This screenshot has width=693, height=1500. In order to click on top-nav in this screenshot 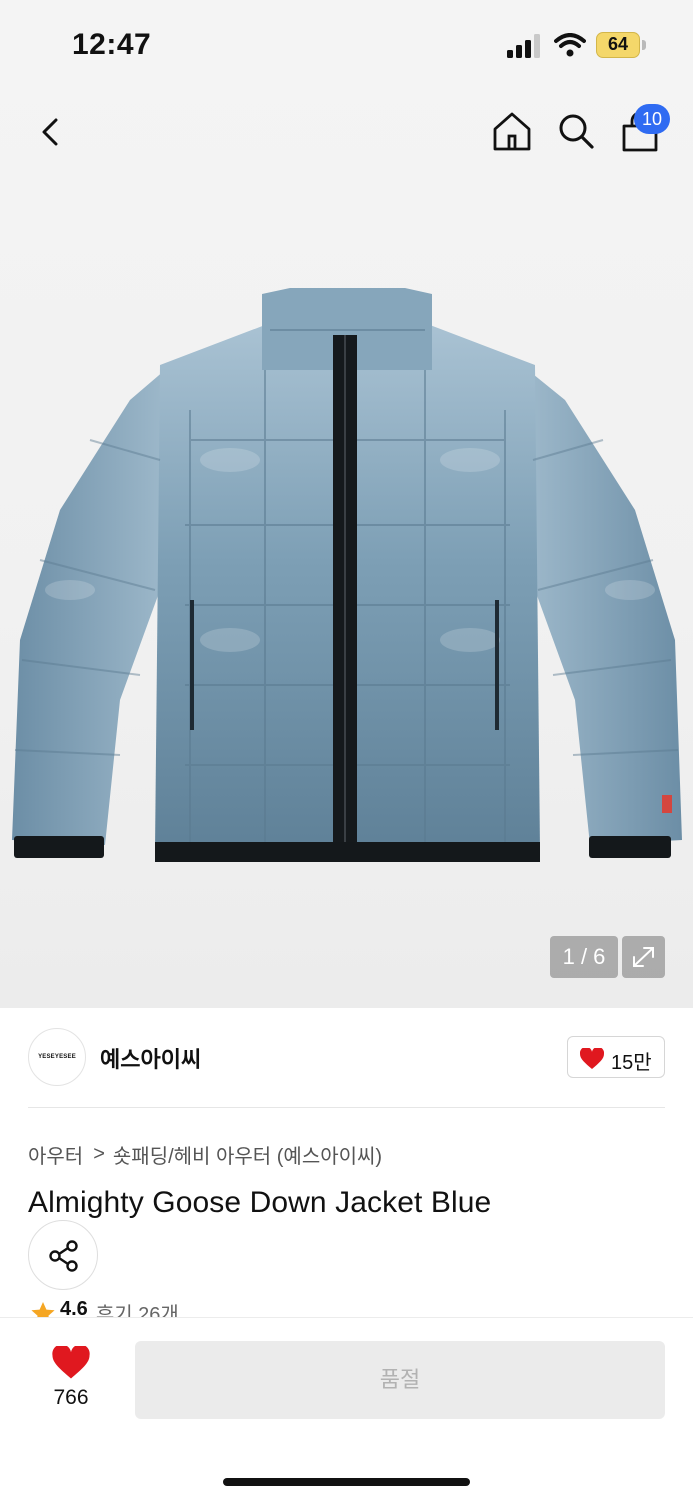, I will do `click(346, 132)`.